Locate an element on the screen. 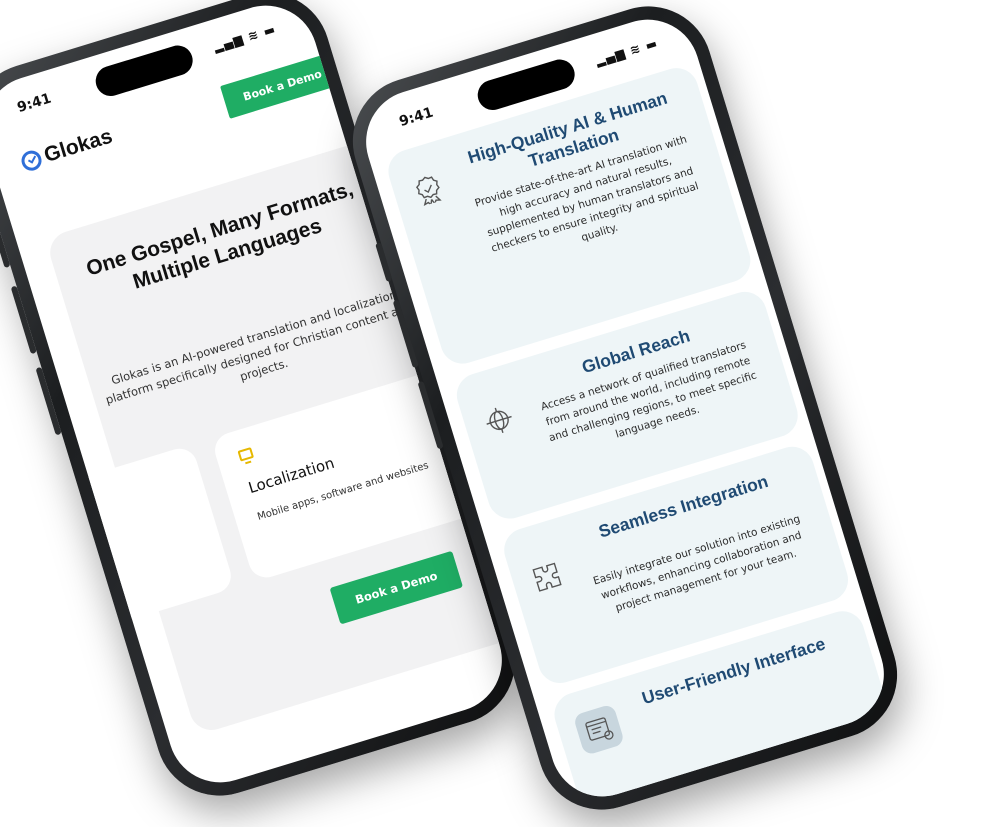 This screenshot has width=997, height=827. brand-logo: Glokas is located at coordinates (66, 150).